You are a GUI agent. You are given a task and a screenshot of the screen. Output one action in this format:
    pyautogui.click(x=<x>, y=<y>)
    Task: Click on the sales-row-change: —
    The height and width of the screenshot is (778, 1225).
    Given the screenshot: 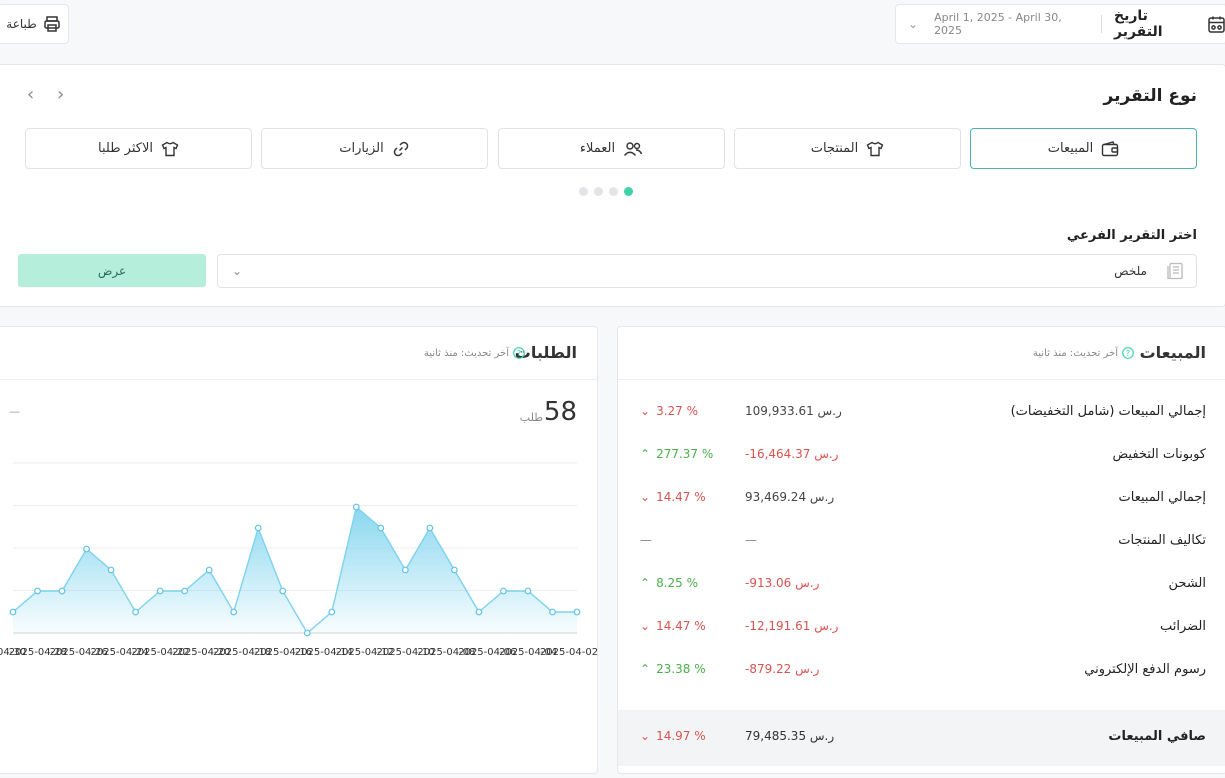 What is the action you would take?
    pyautogui.click(x=646, y=540)
    